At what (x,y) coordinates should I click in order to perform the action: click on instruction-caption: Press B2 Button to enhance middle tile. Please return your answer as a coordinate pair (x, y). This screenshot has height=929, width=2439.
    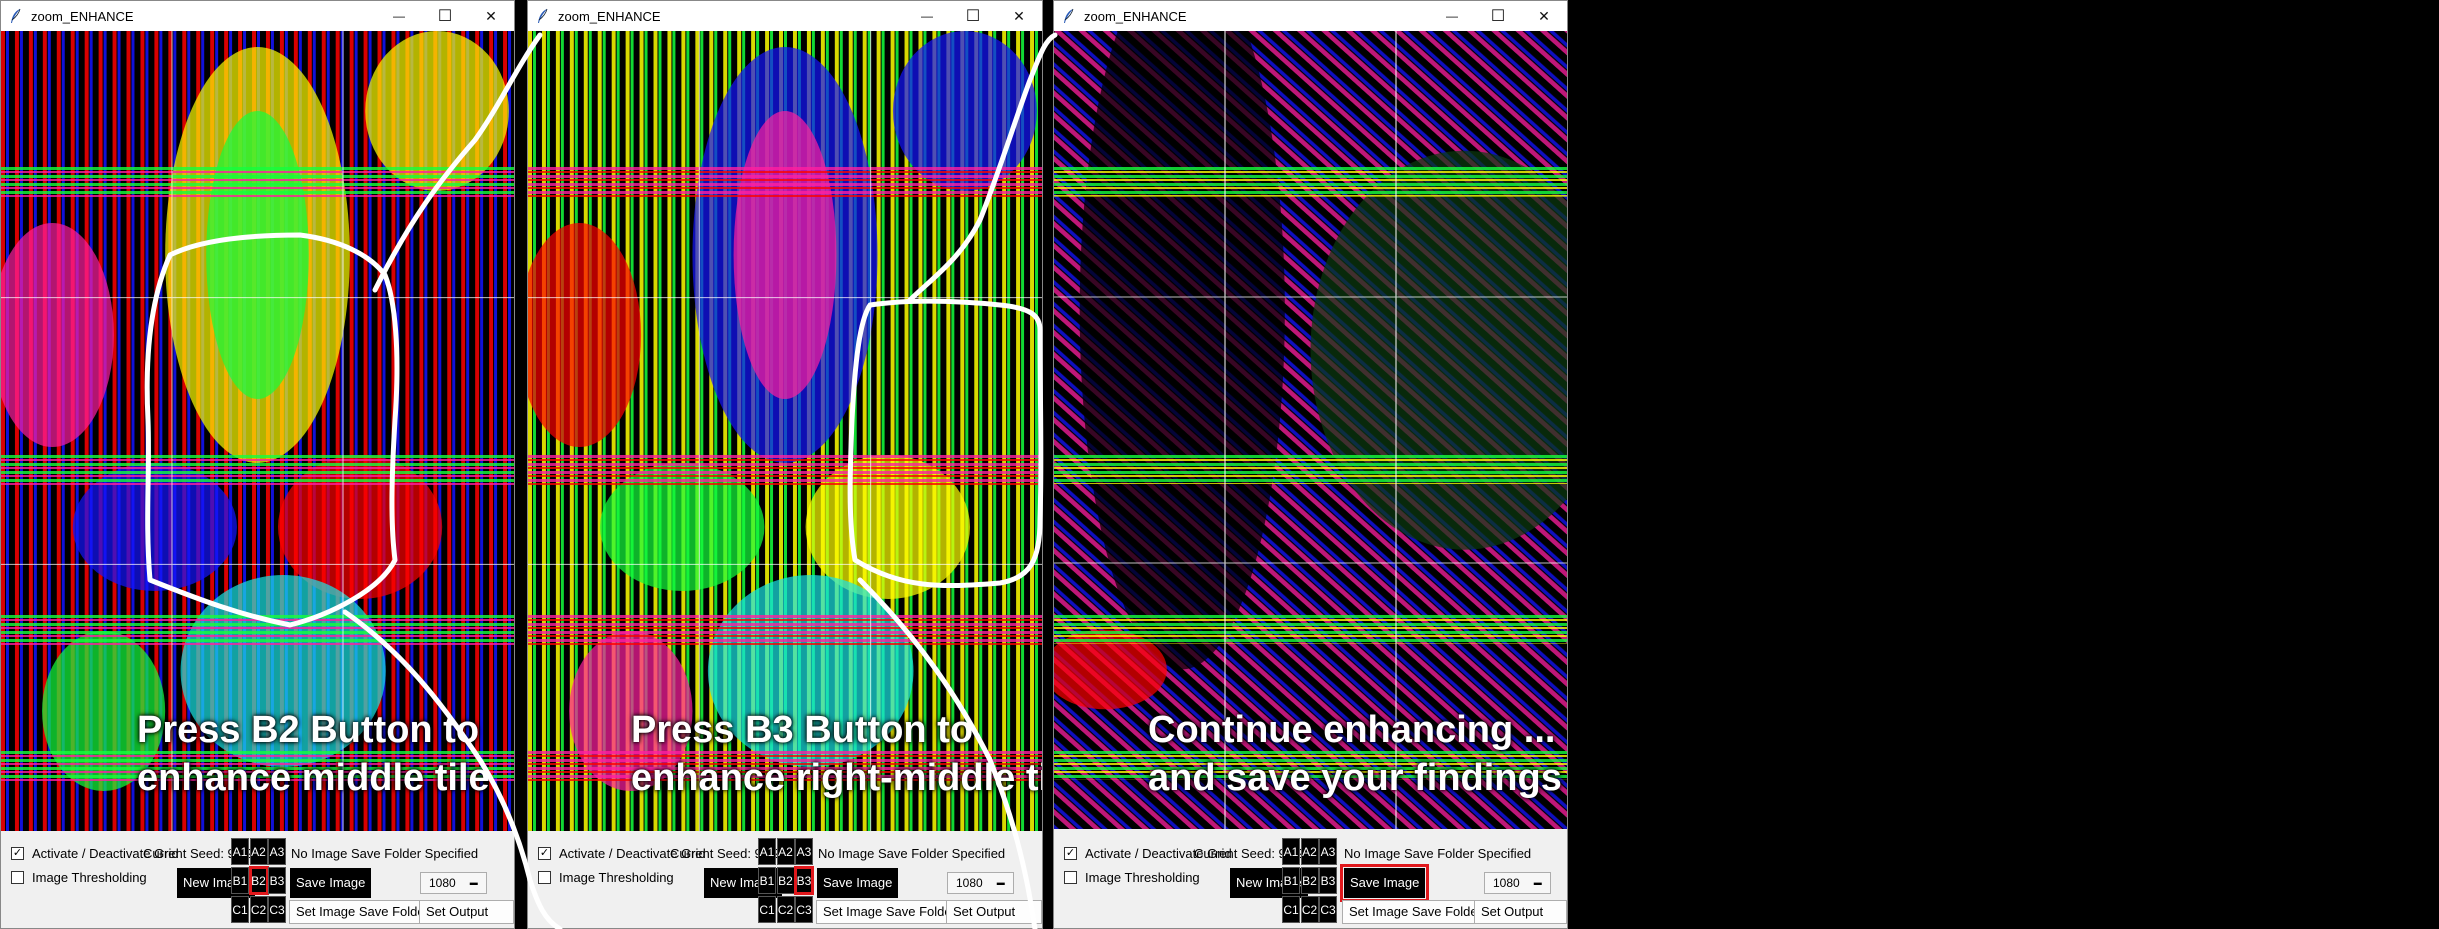
    Looking at the image, I should click on (313, 754).